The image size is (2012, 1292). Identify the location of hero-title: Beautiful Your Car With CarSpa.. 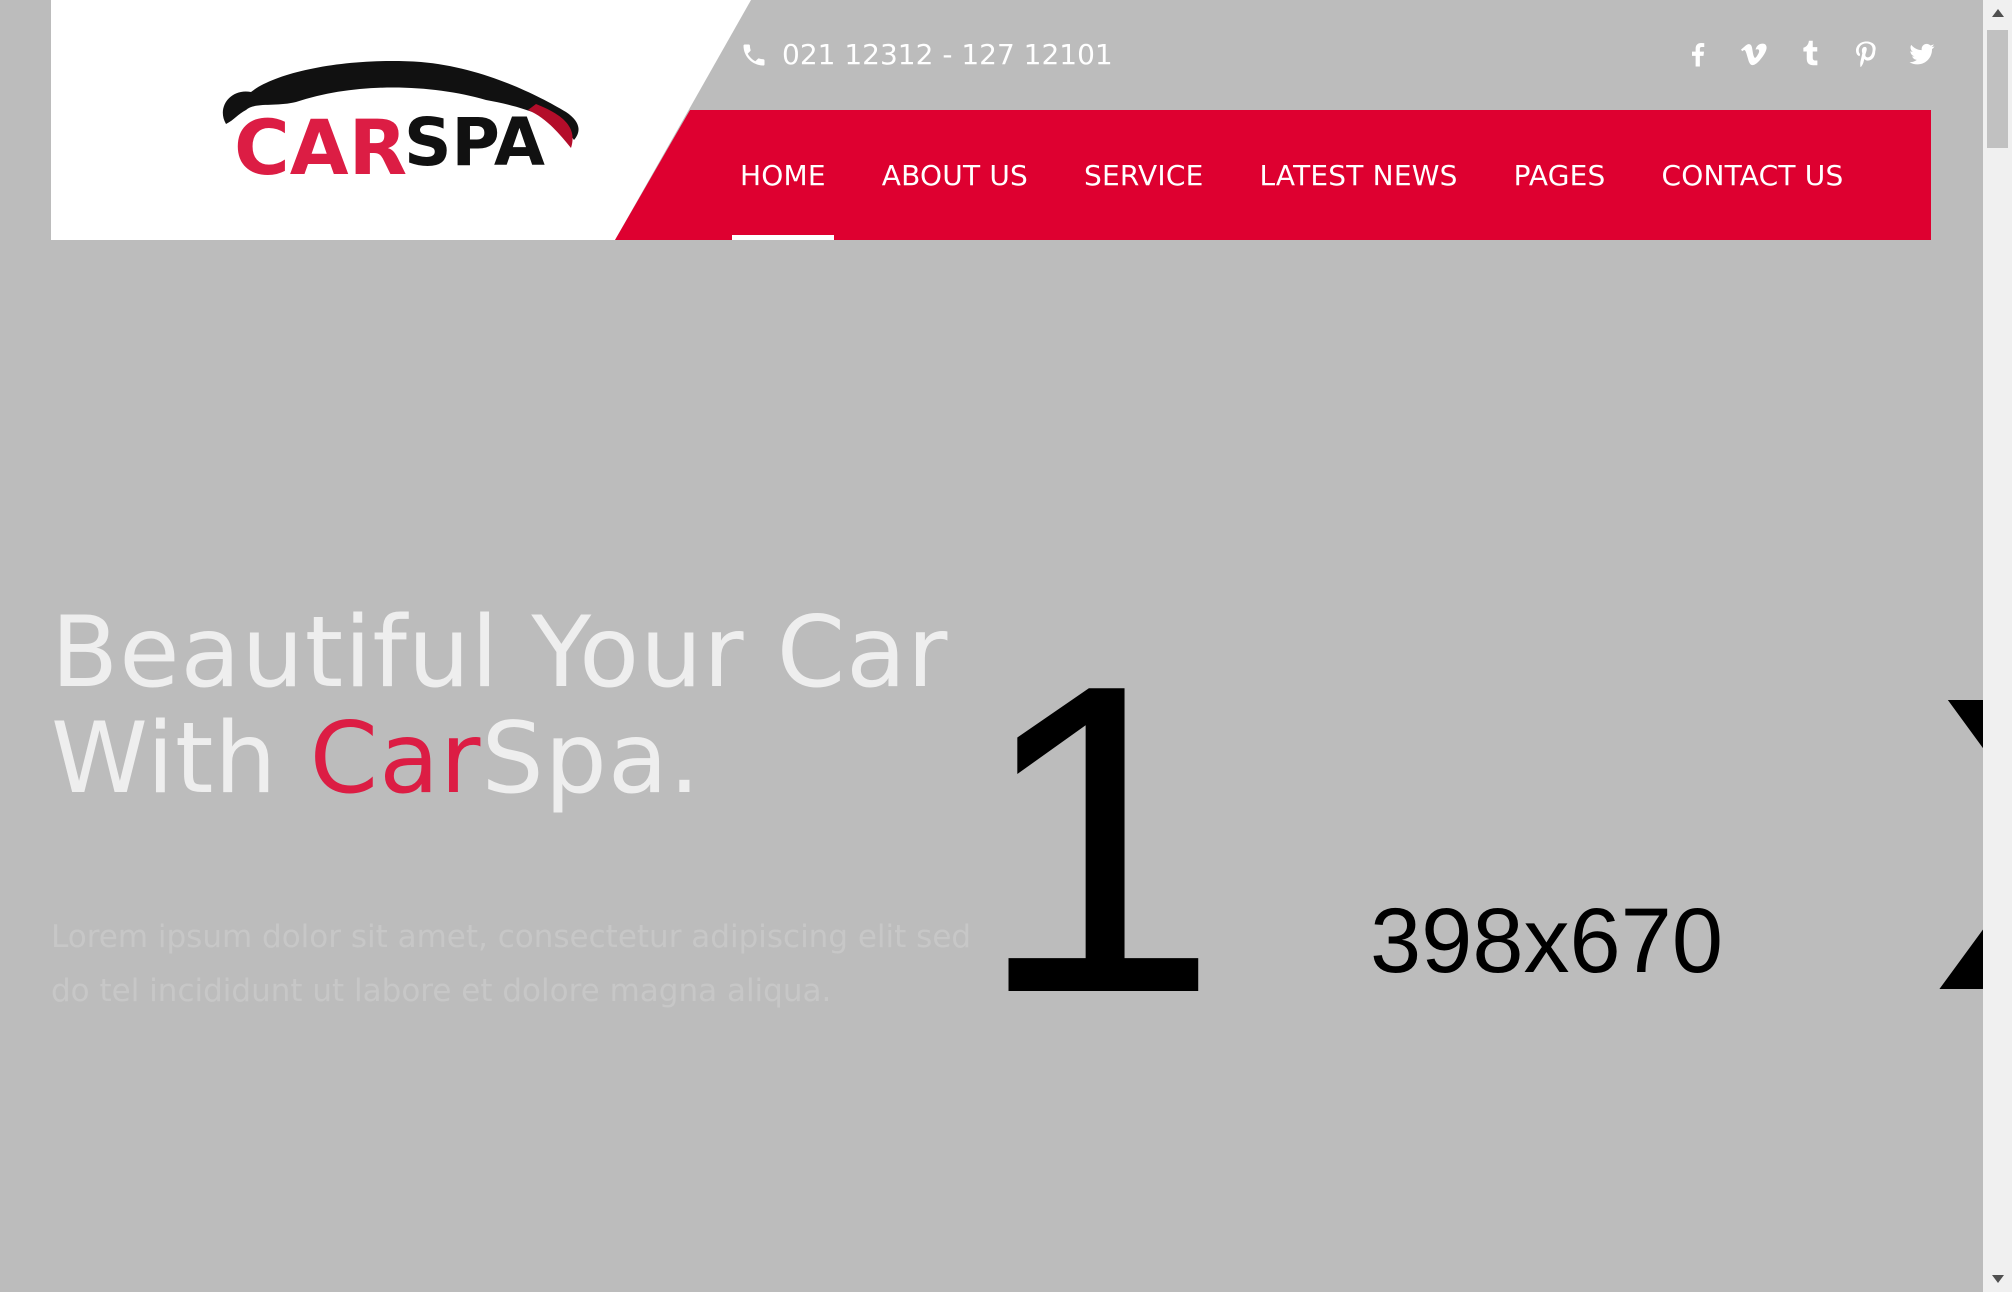
(499, 706).